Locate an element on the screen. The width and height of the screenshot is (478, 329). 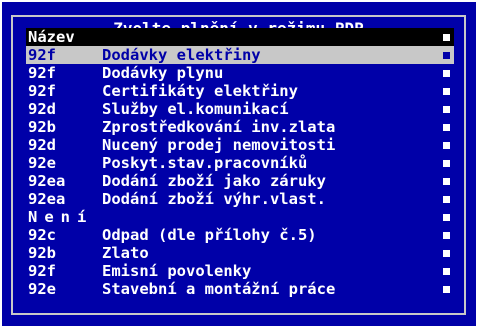
list-item: 92f Dodávky elektřiny is located at coordinates (240, 55).